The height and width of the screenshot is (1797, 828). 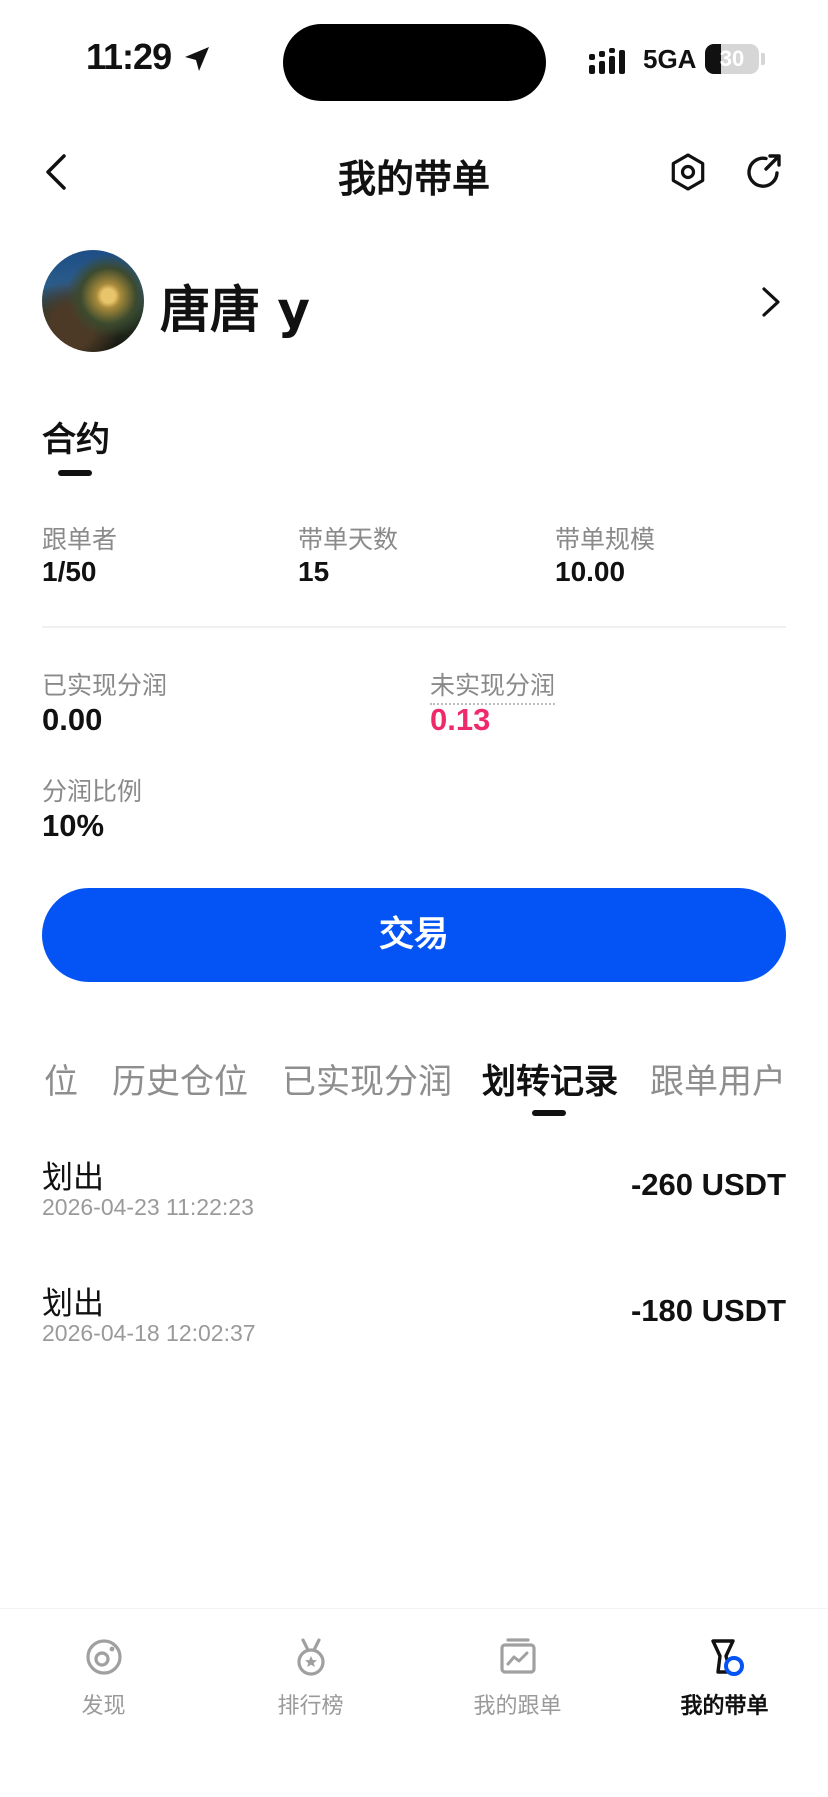 I want to click on lead-size-value: 10.00, so click(x=590, y=571).